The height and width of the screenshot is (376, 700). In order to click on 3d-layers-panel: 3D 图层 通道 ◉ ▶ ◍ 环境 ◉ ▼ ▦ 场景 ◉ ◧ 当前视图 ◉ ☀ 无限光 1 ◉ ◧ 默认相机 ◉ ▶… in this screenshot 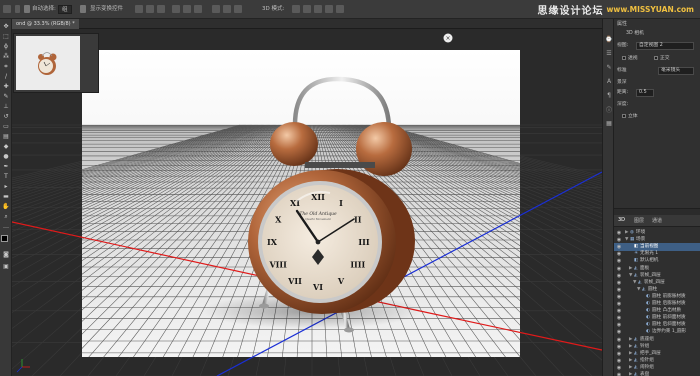, I will do `click(657, 295)`.